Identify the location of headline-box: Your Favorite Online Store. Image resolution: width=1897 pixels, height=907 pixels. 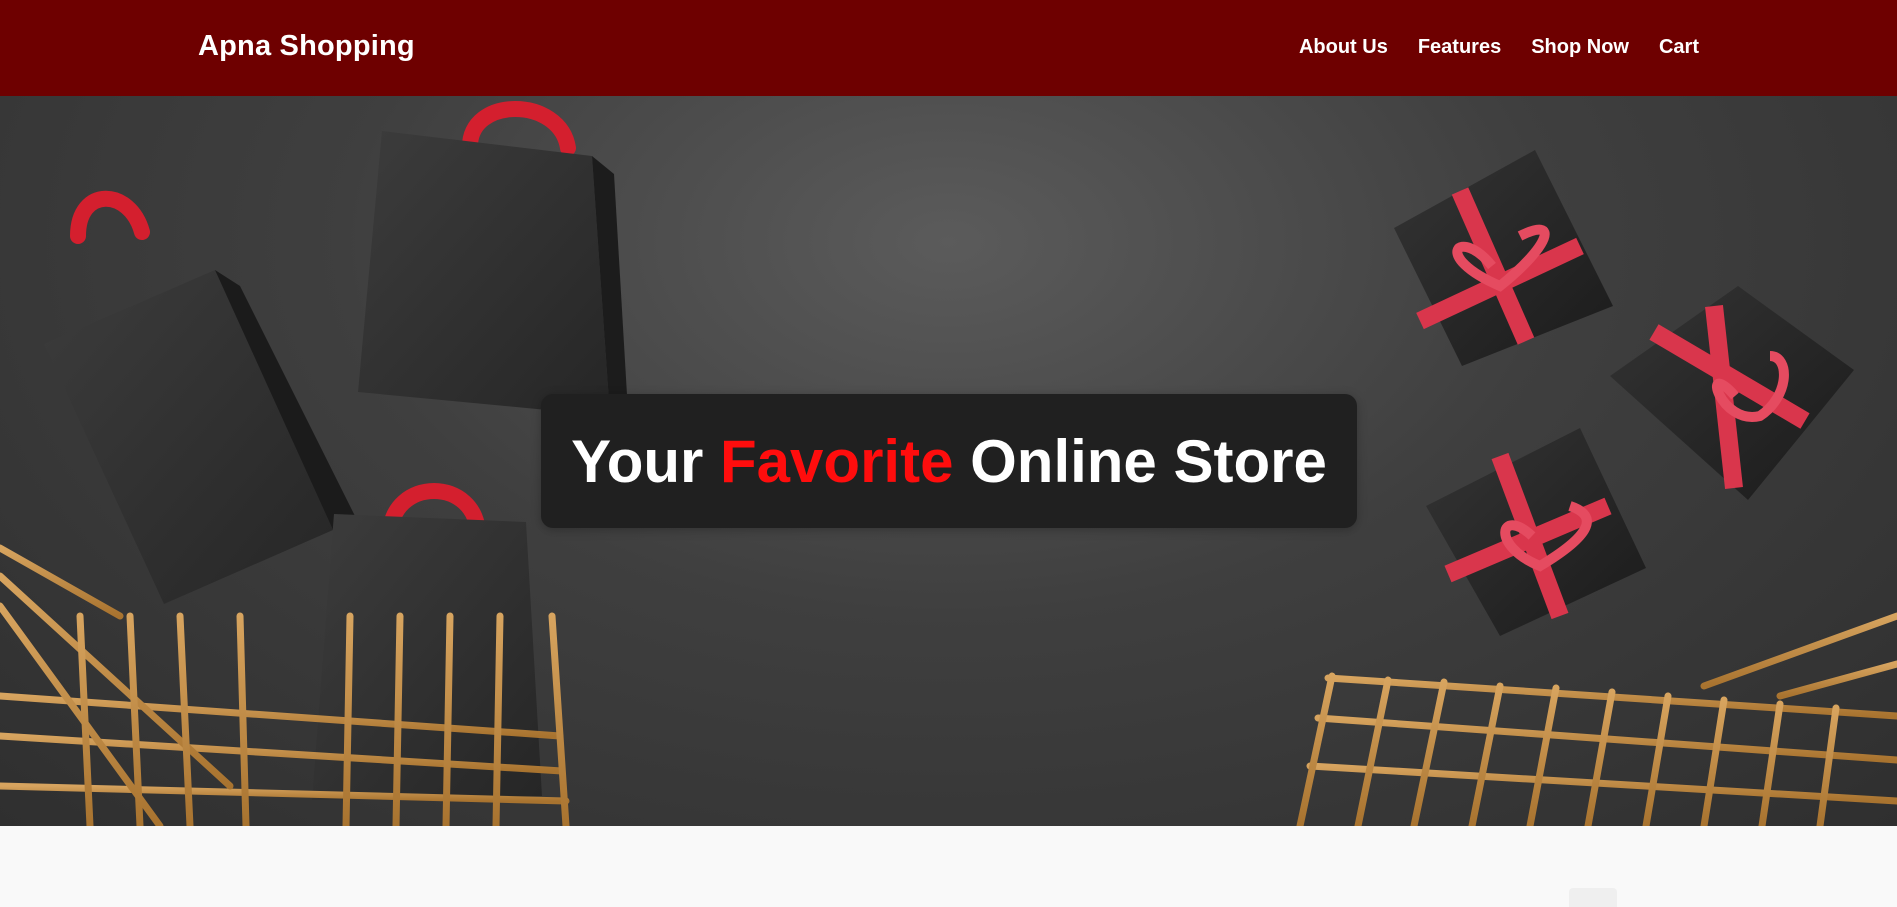
(949, 461).